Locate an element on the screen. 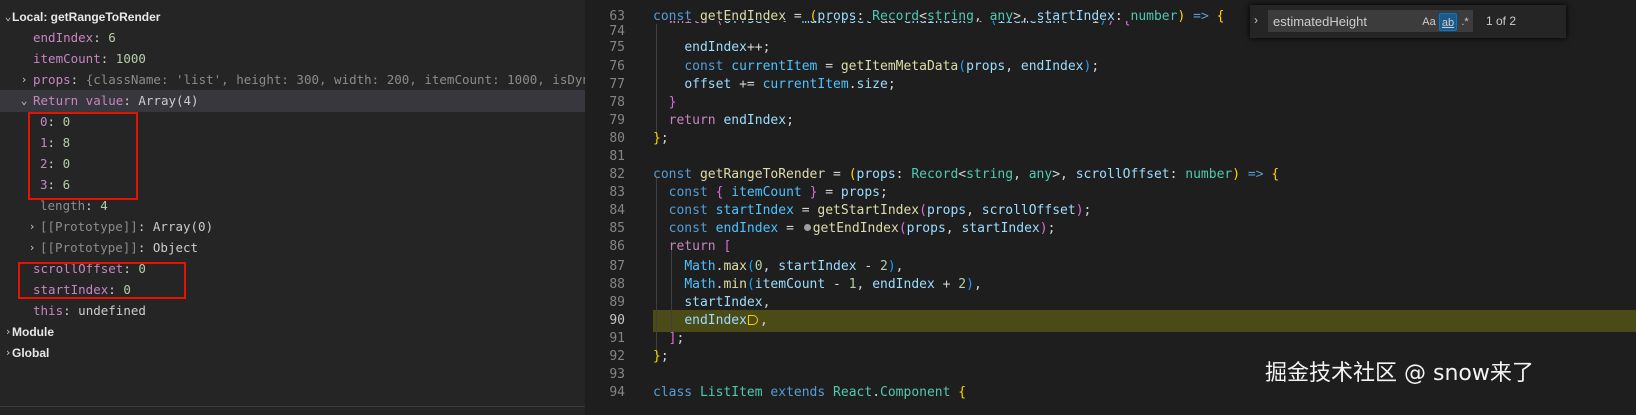 Image resolution: width=1636 pixels, height=415 pixels. var-value: 1000 is located at coordinates (130, 58).